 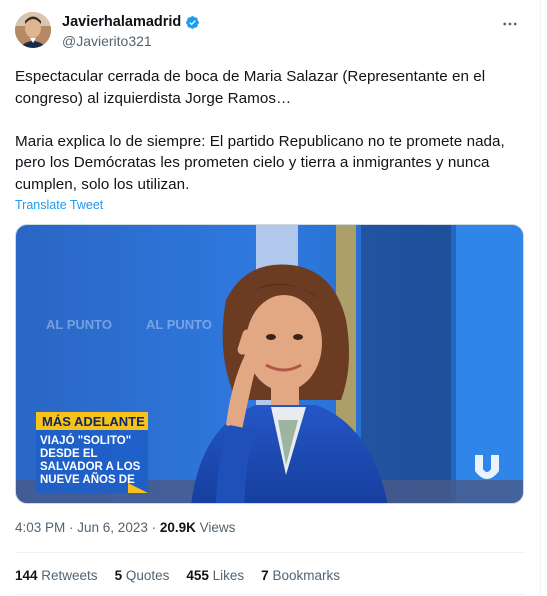 I want to click on tweet-date: Jun 6, 2023, so click(x=112, y=527).